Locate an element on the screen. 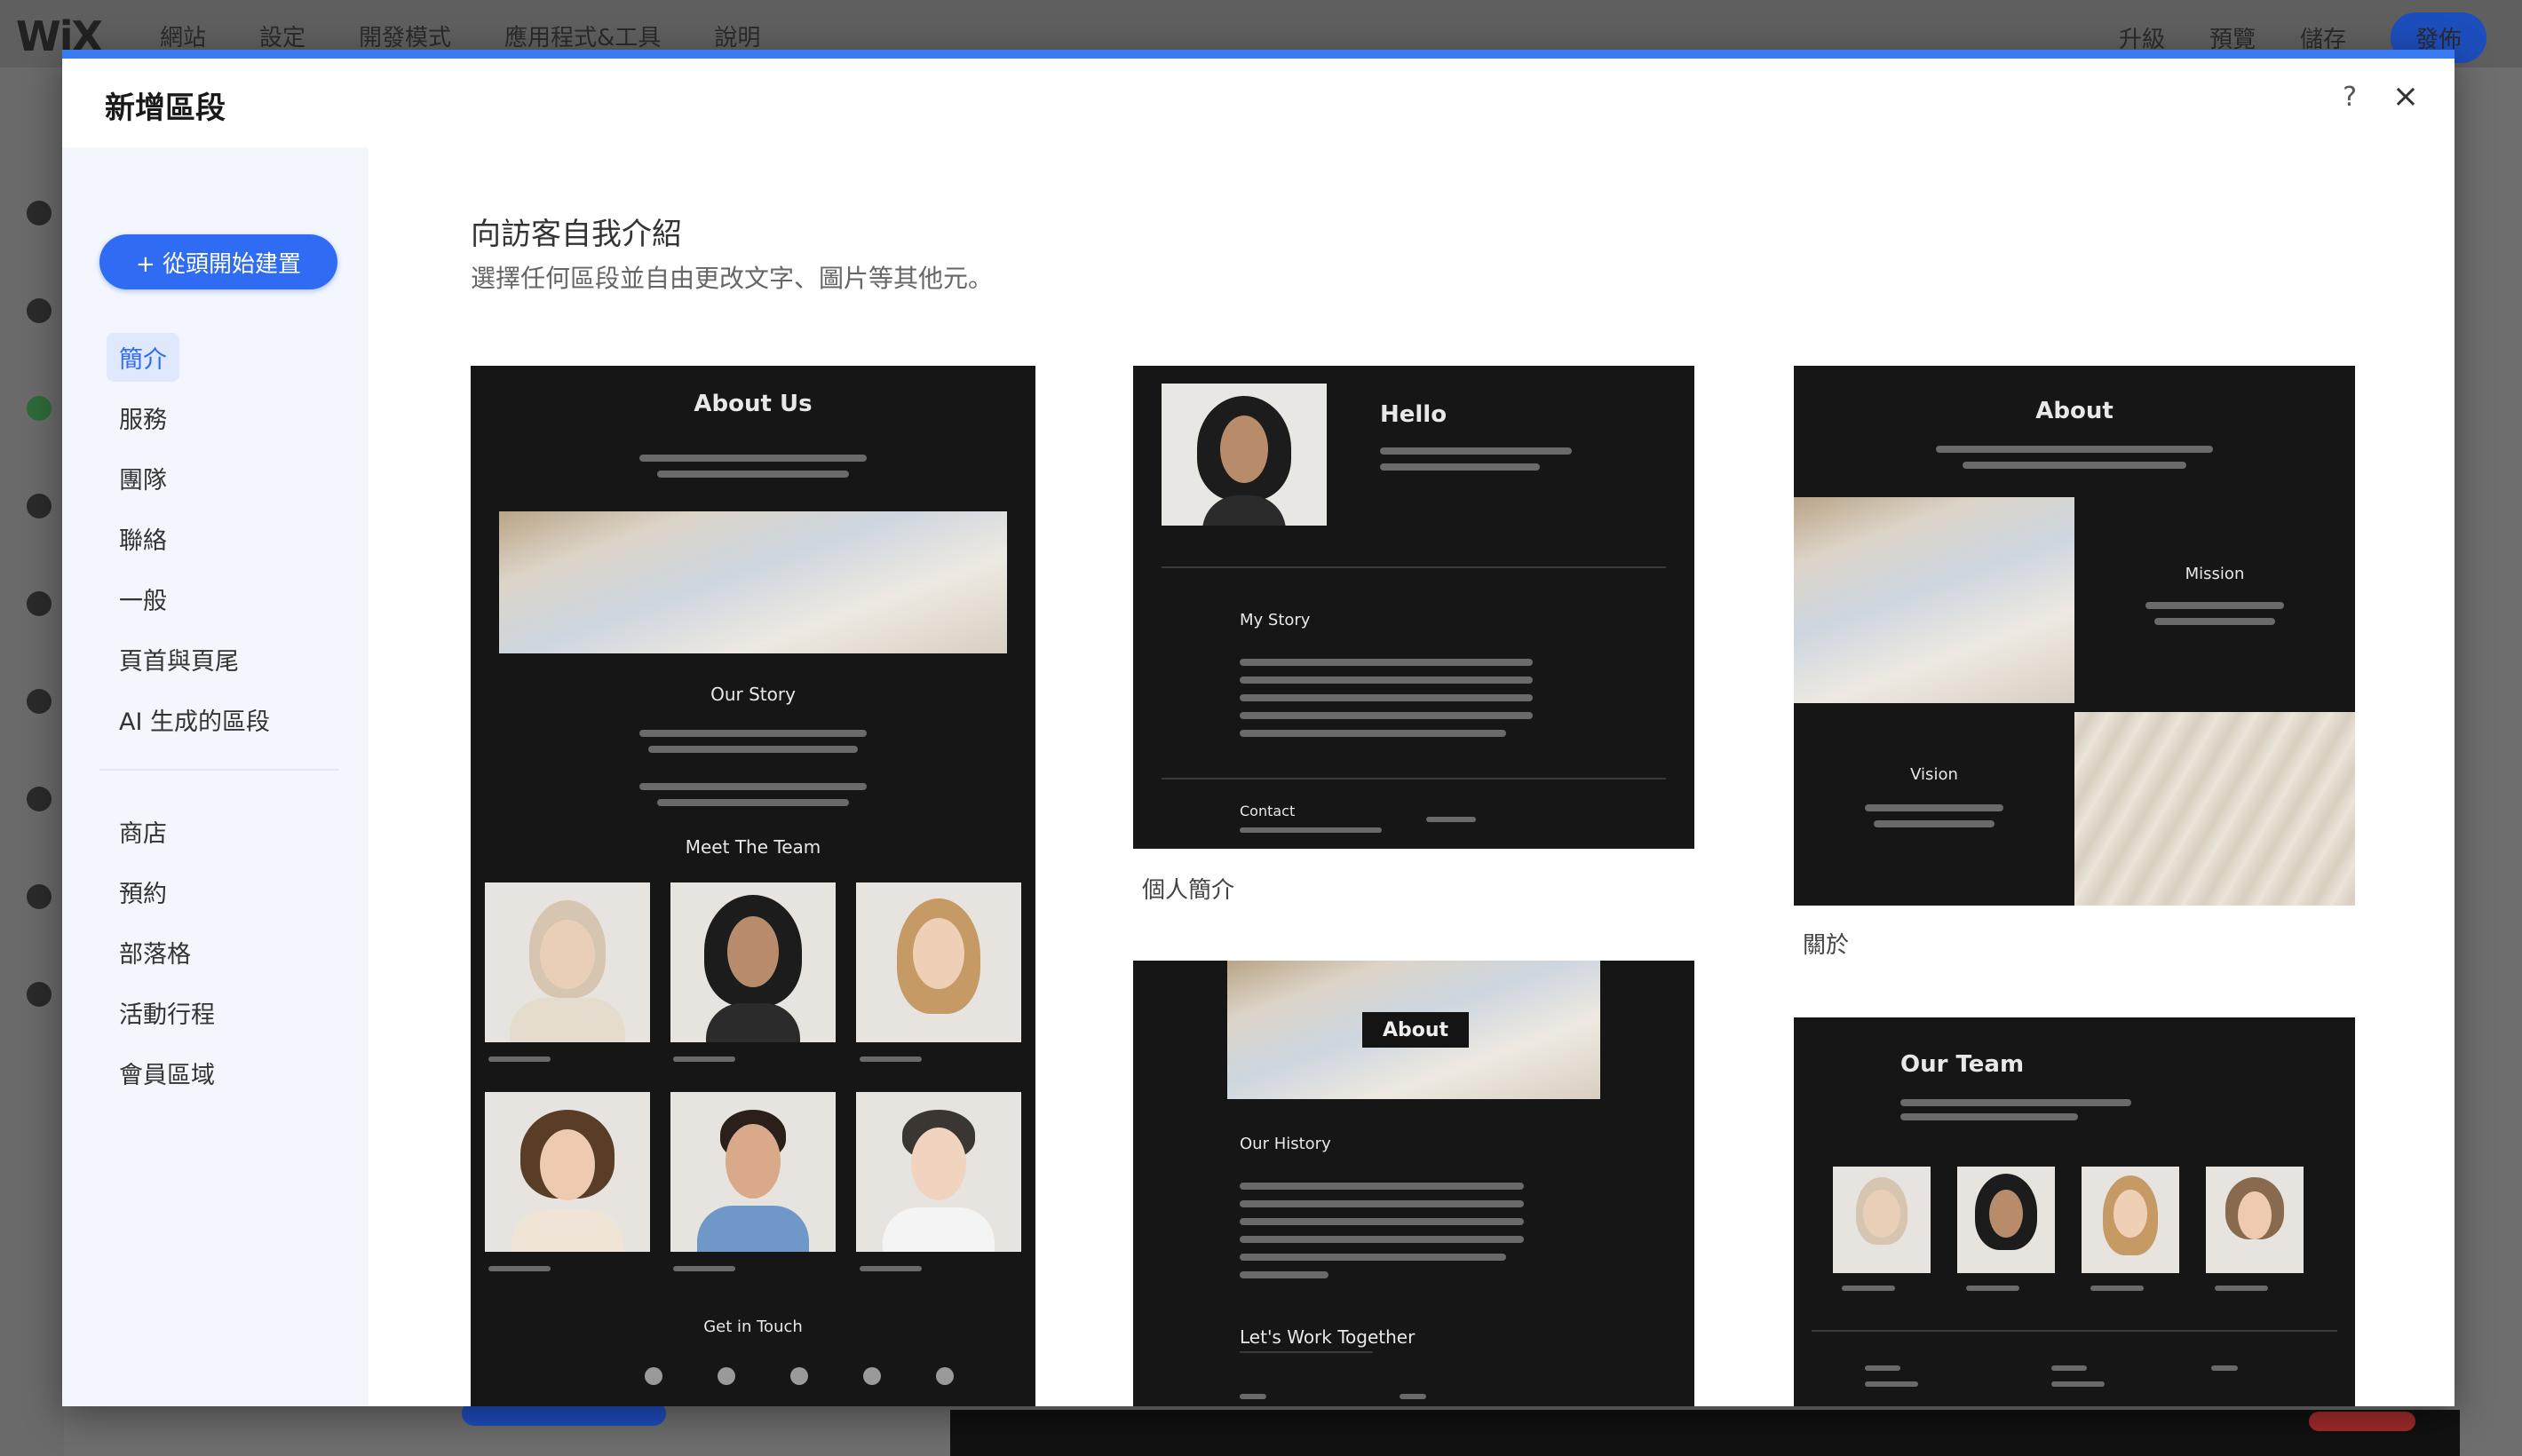 Image resolution: width=2522 pixels, height=1456 pixels. category-store: 商店 is located at coordinates (223, 831).